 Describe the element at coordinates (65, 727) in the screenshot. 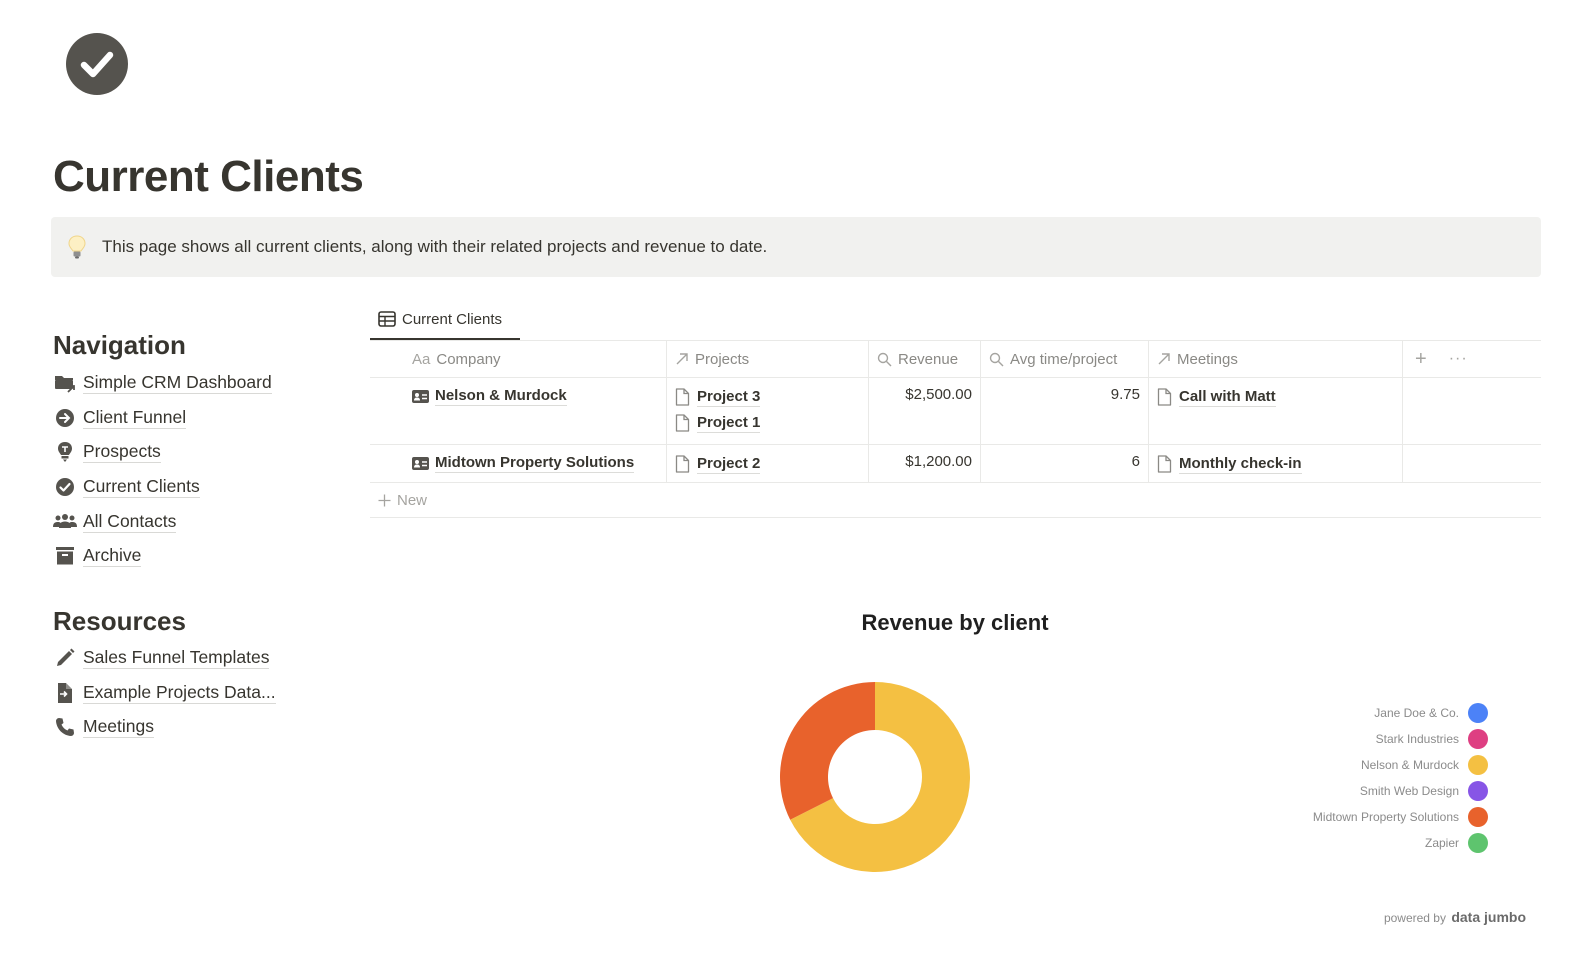

I see `phone-icon` at that location.